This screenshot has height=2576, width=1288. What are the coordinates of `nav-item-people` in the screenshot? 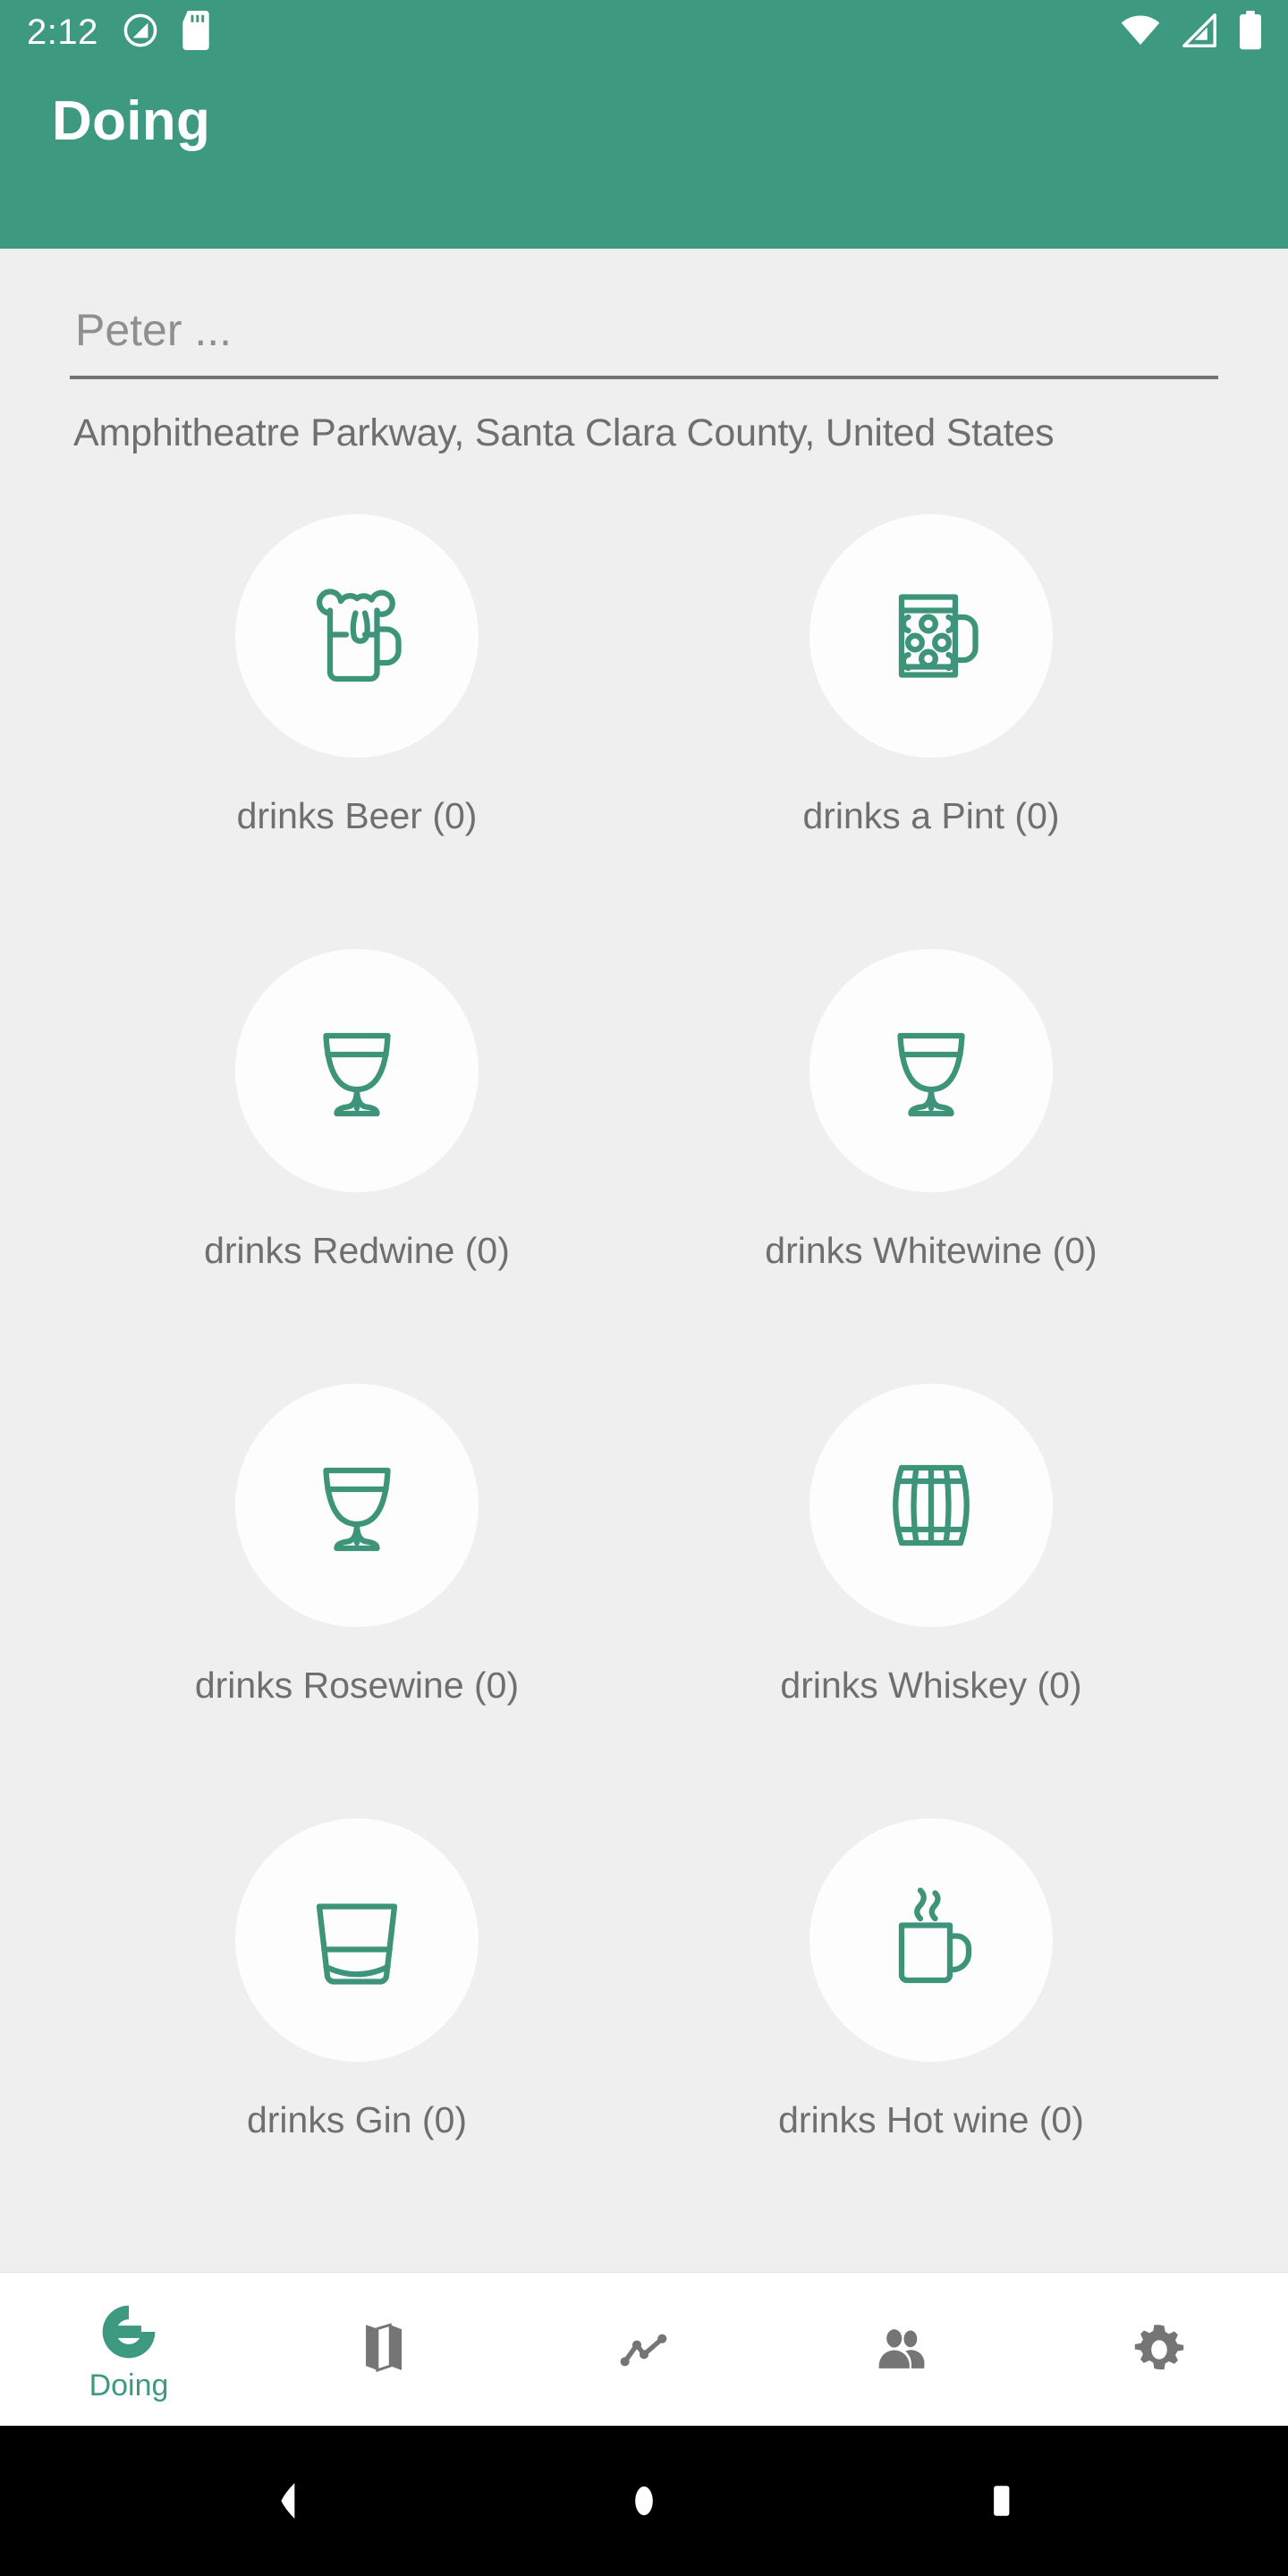 It's located at (901, 2349).